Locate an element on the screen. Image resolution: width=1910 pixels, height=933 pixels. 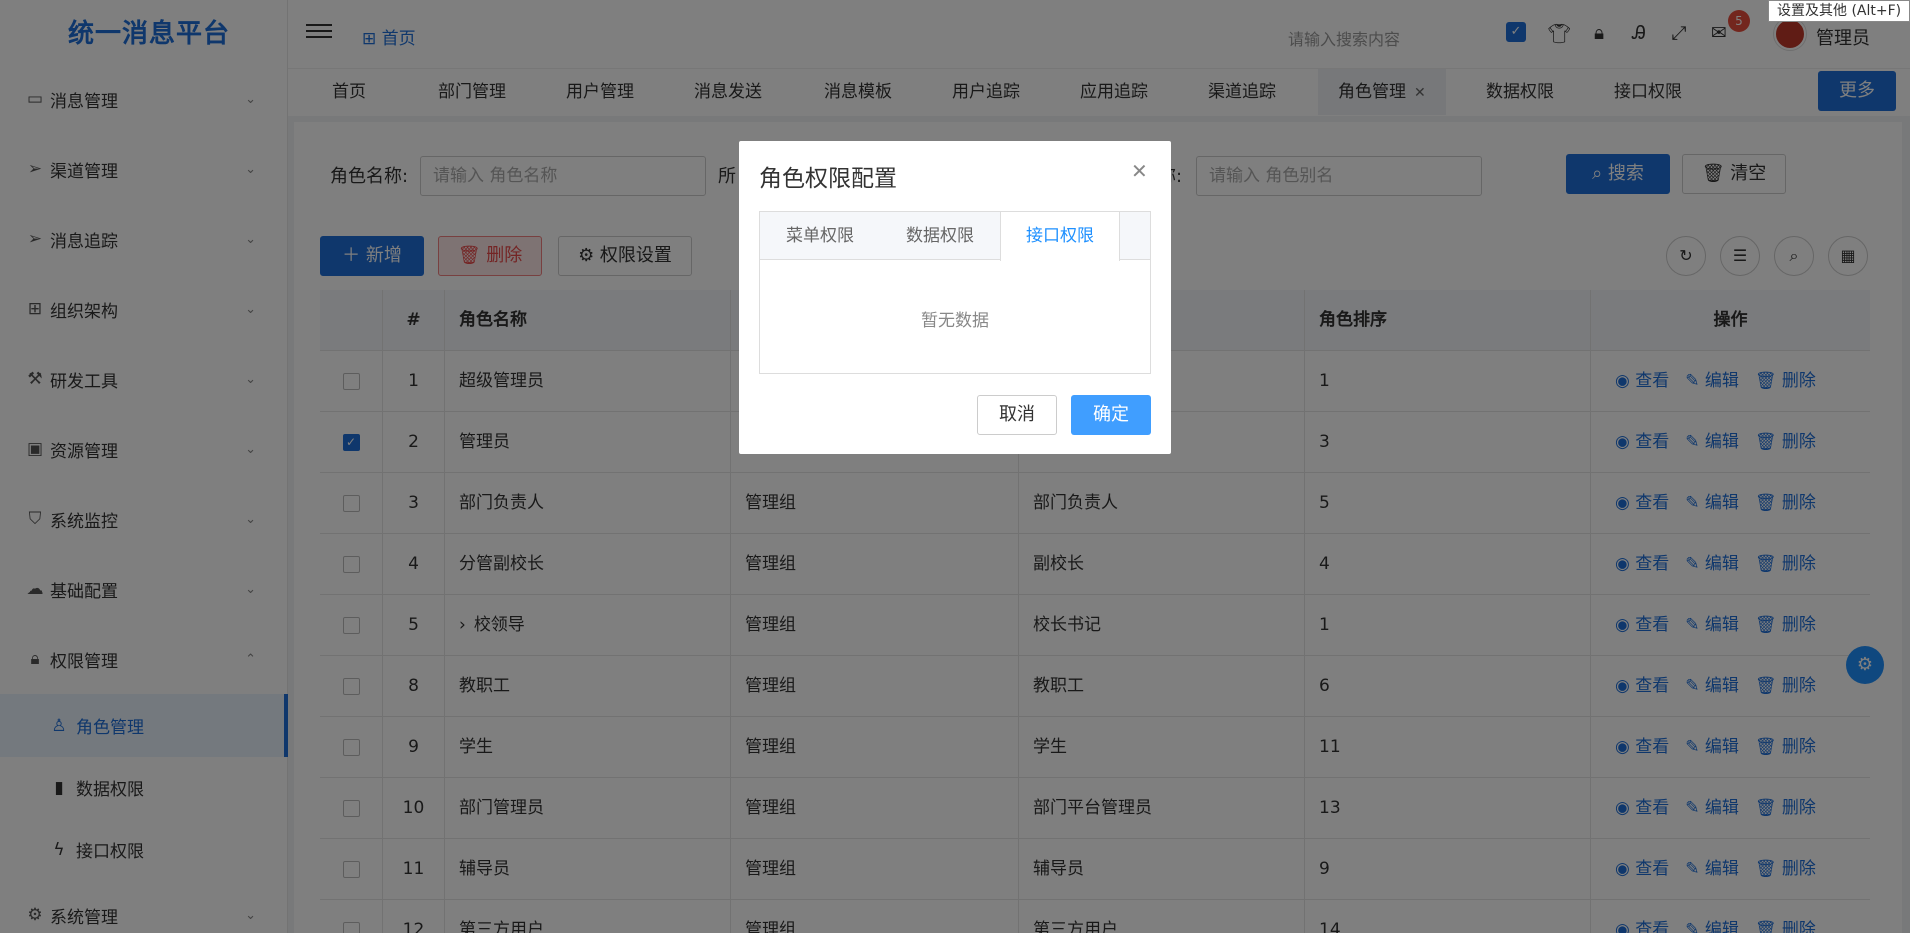
dialog-tab: 接口权限 is located at coordinates (1060, 236).